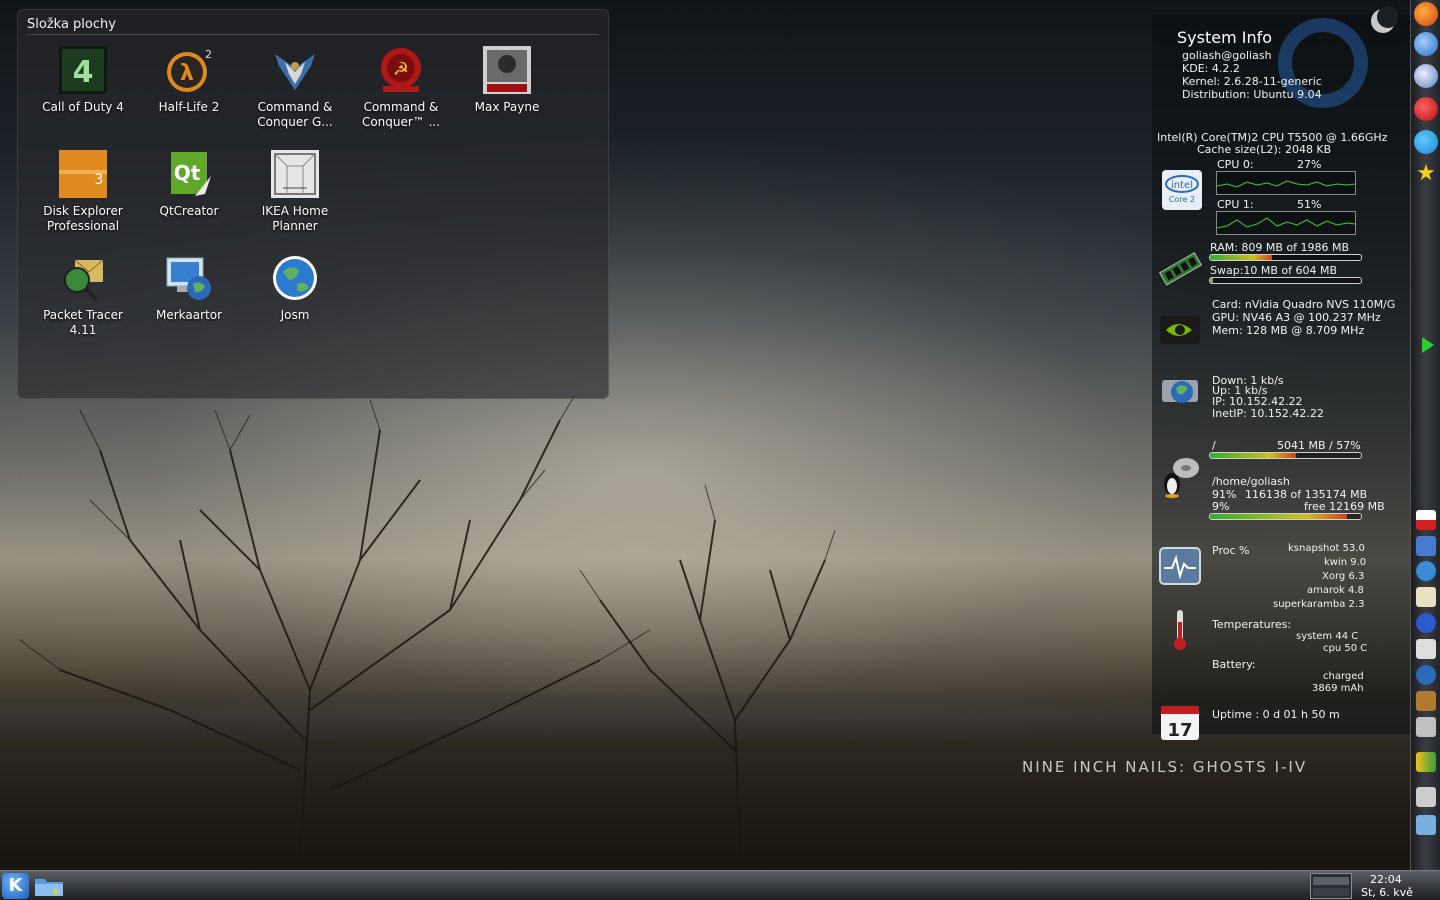  What do you see at coordinates (189, 278) in the screenshot?
I see `merkaartor-icon` at bounding box center [189, 278].